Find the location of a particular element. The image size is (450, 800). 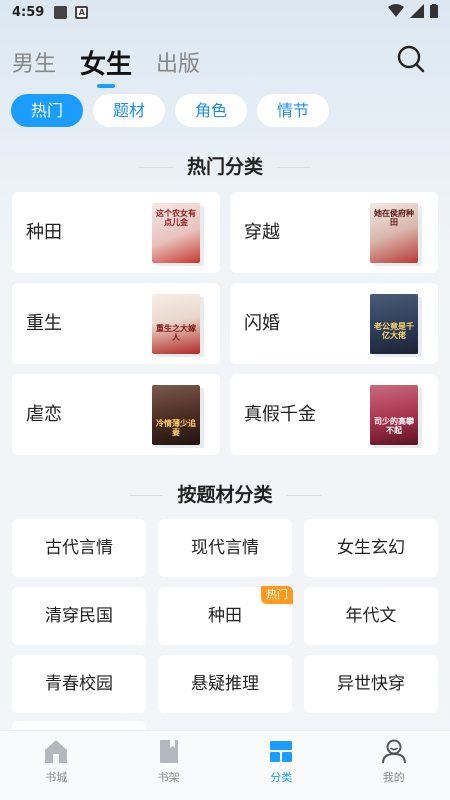

hot-category-card: 穿越 她在侯府种田 is located at coordinates (334, 232).